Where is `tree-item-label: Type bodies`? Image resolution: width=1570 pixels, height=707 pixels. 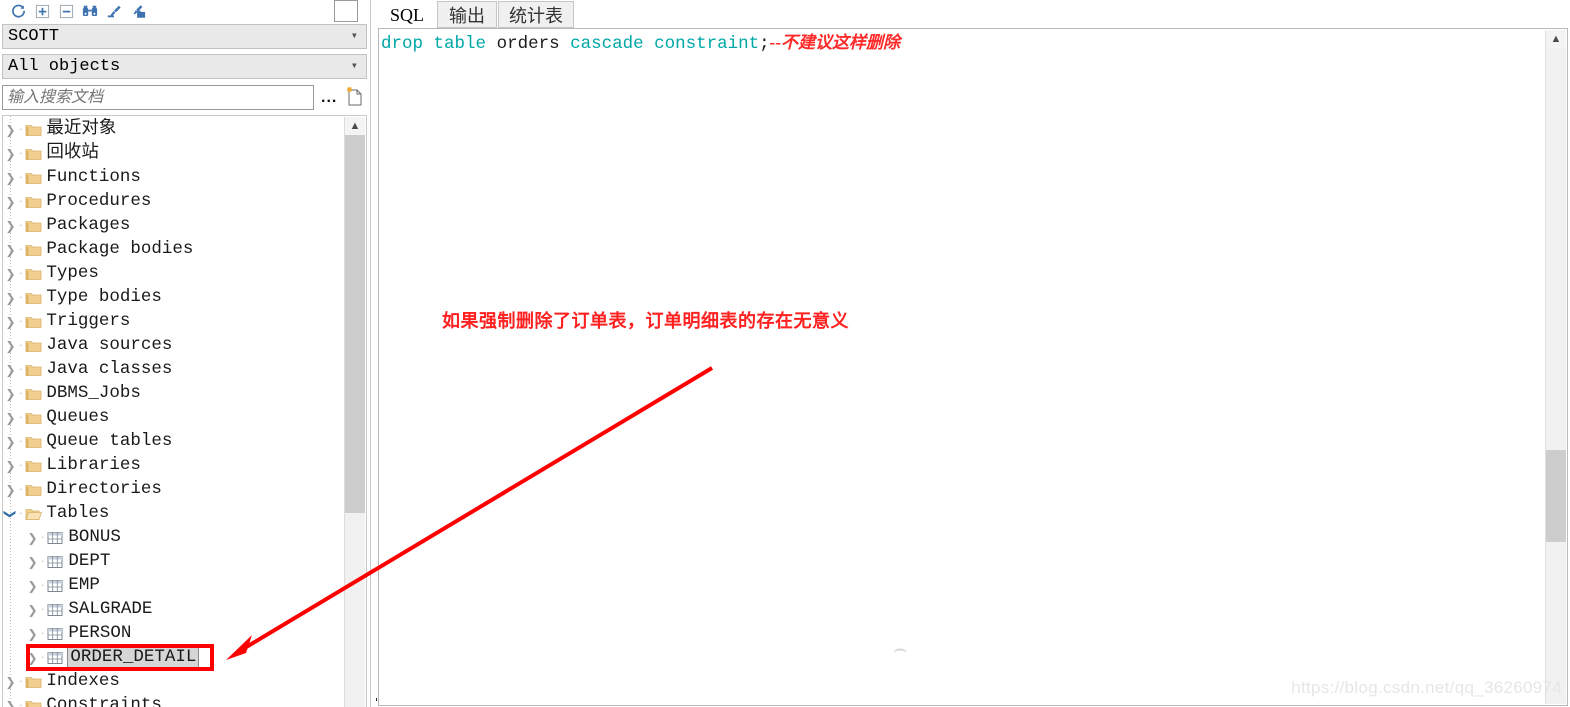
tree-item-label: Type bodies is located at coordinates (104, 297).